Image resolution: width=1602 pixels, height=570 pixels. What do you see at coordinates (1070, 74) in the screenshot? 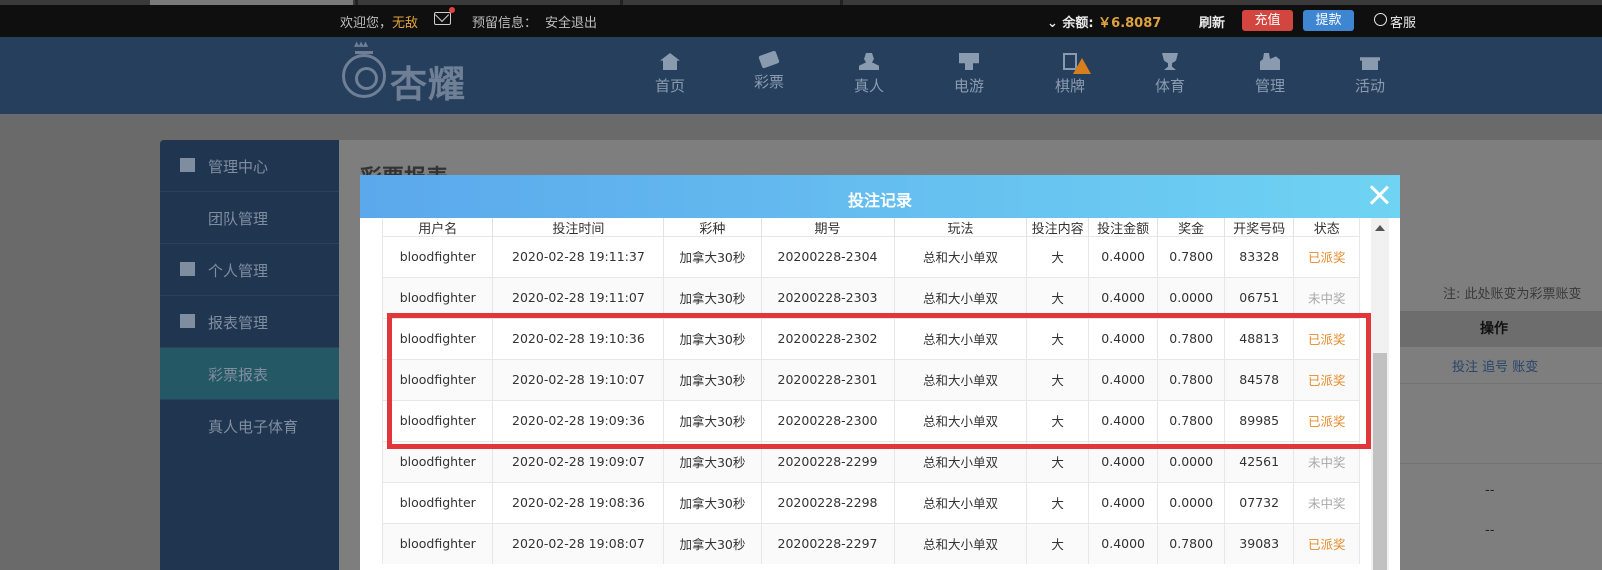
I see `nav-chess: 棋牌` at bounding box center [1070, 74].